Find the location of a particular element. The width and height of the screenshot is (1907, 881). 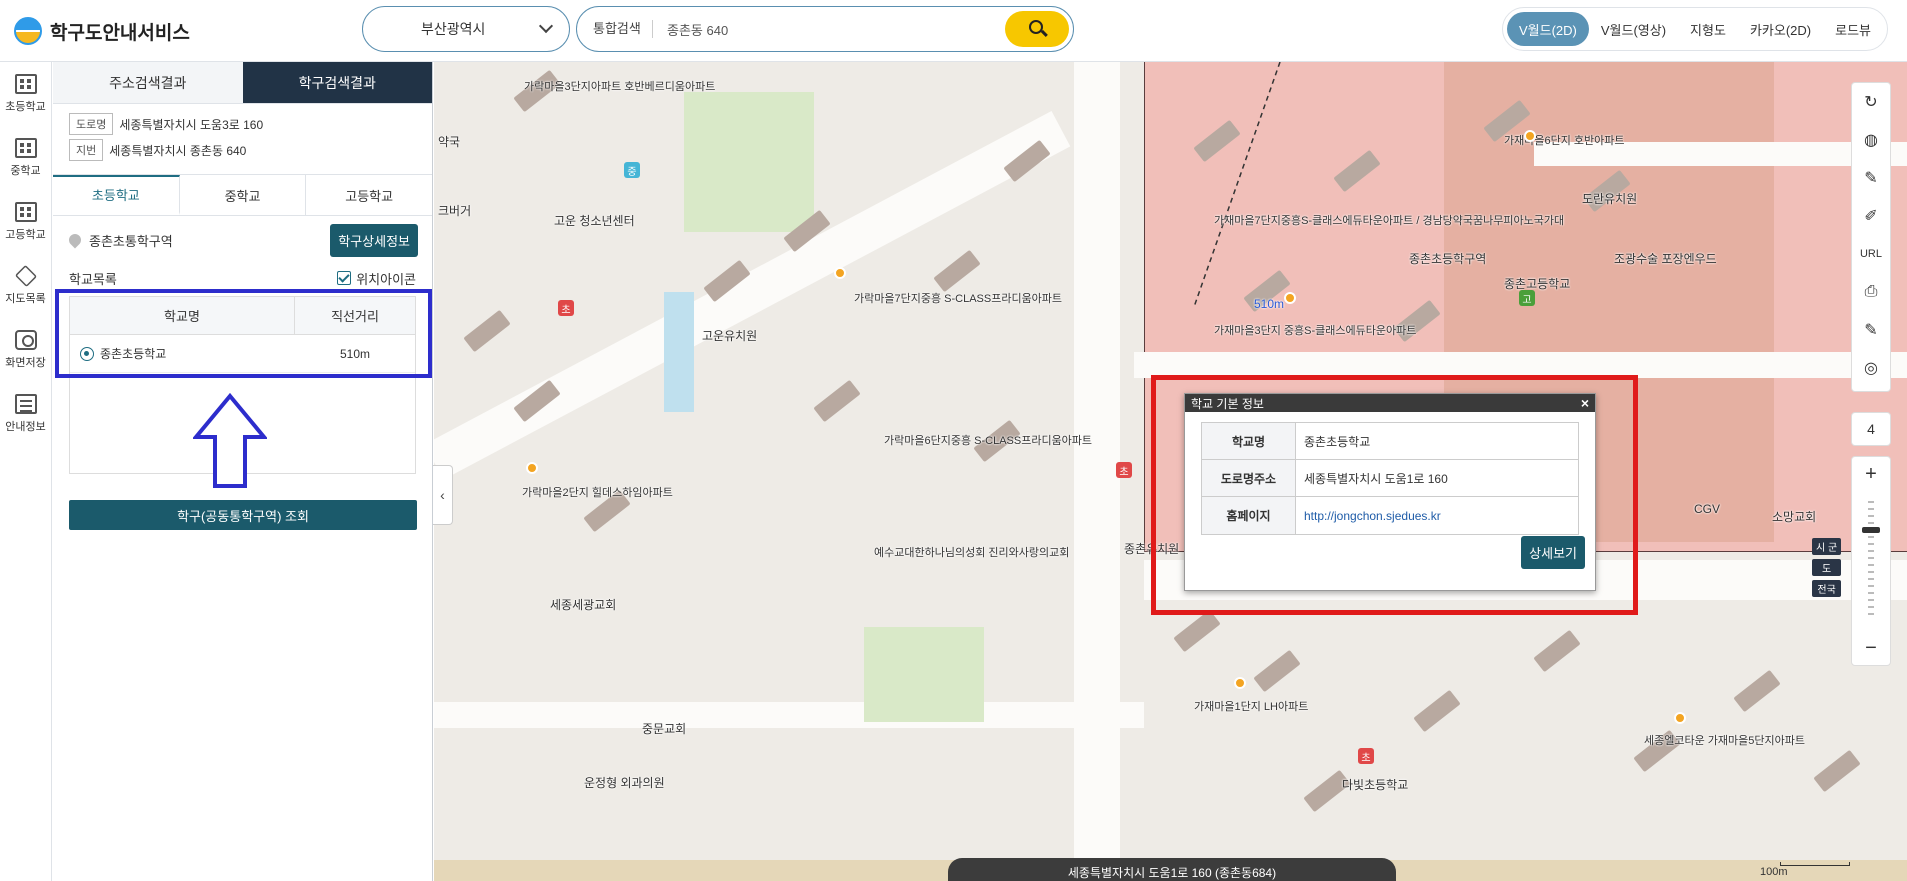

map-label-gaja6: 가재마을6단지 호반아파트 is located at coordinates (1564, 141).